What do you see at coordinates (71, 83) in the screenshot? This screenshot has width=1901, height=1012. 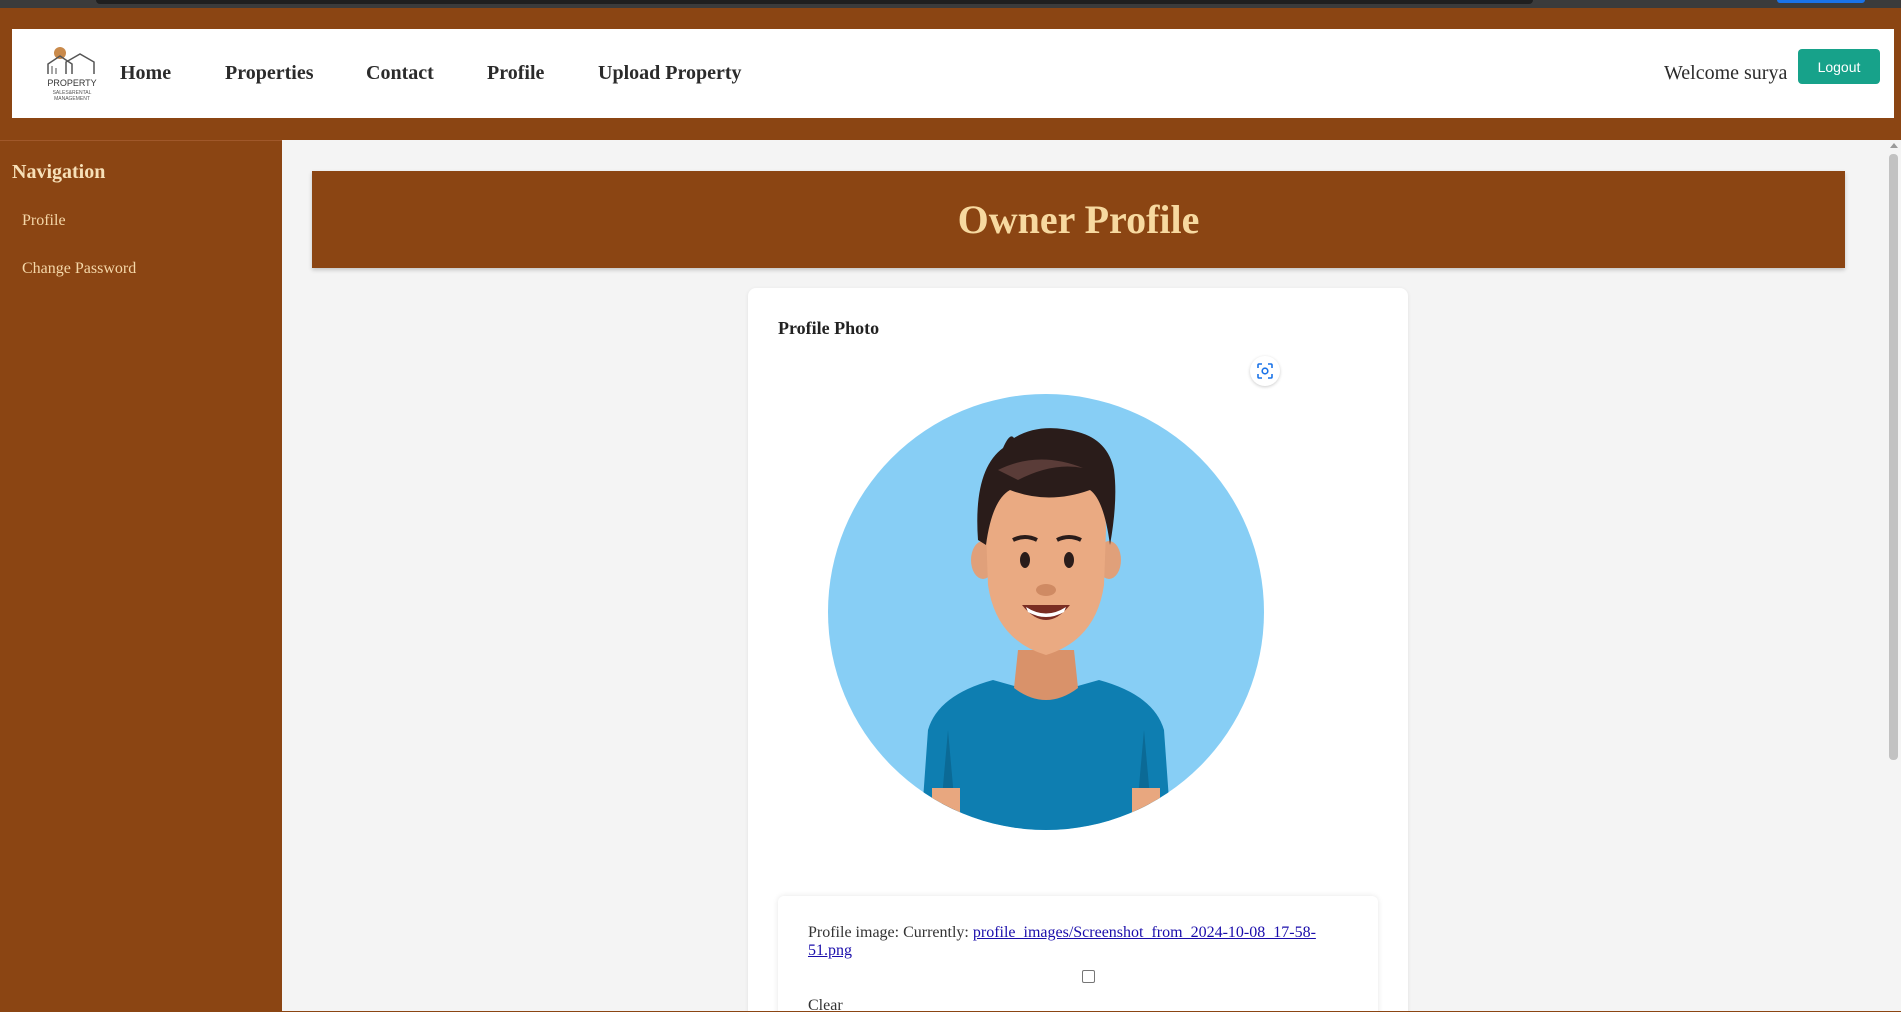 I see `svg-text: PROPERTY` at bounding box center [71, 83].